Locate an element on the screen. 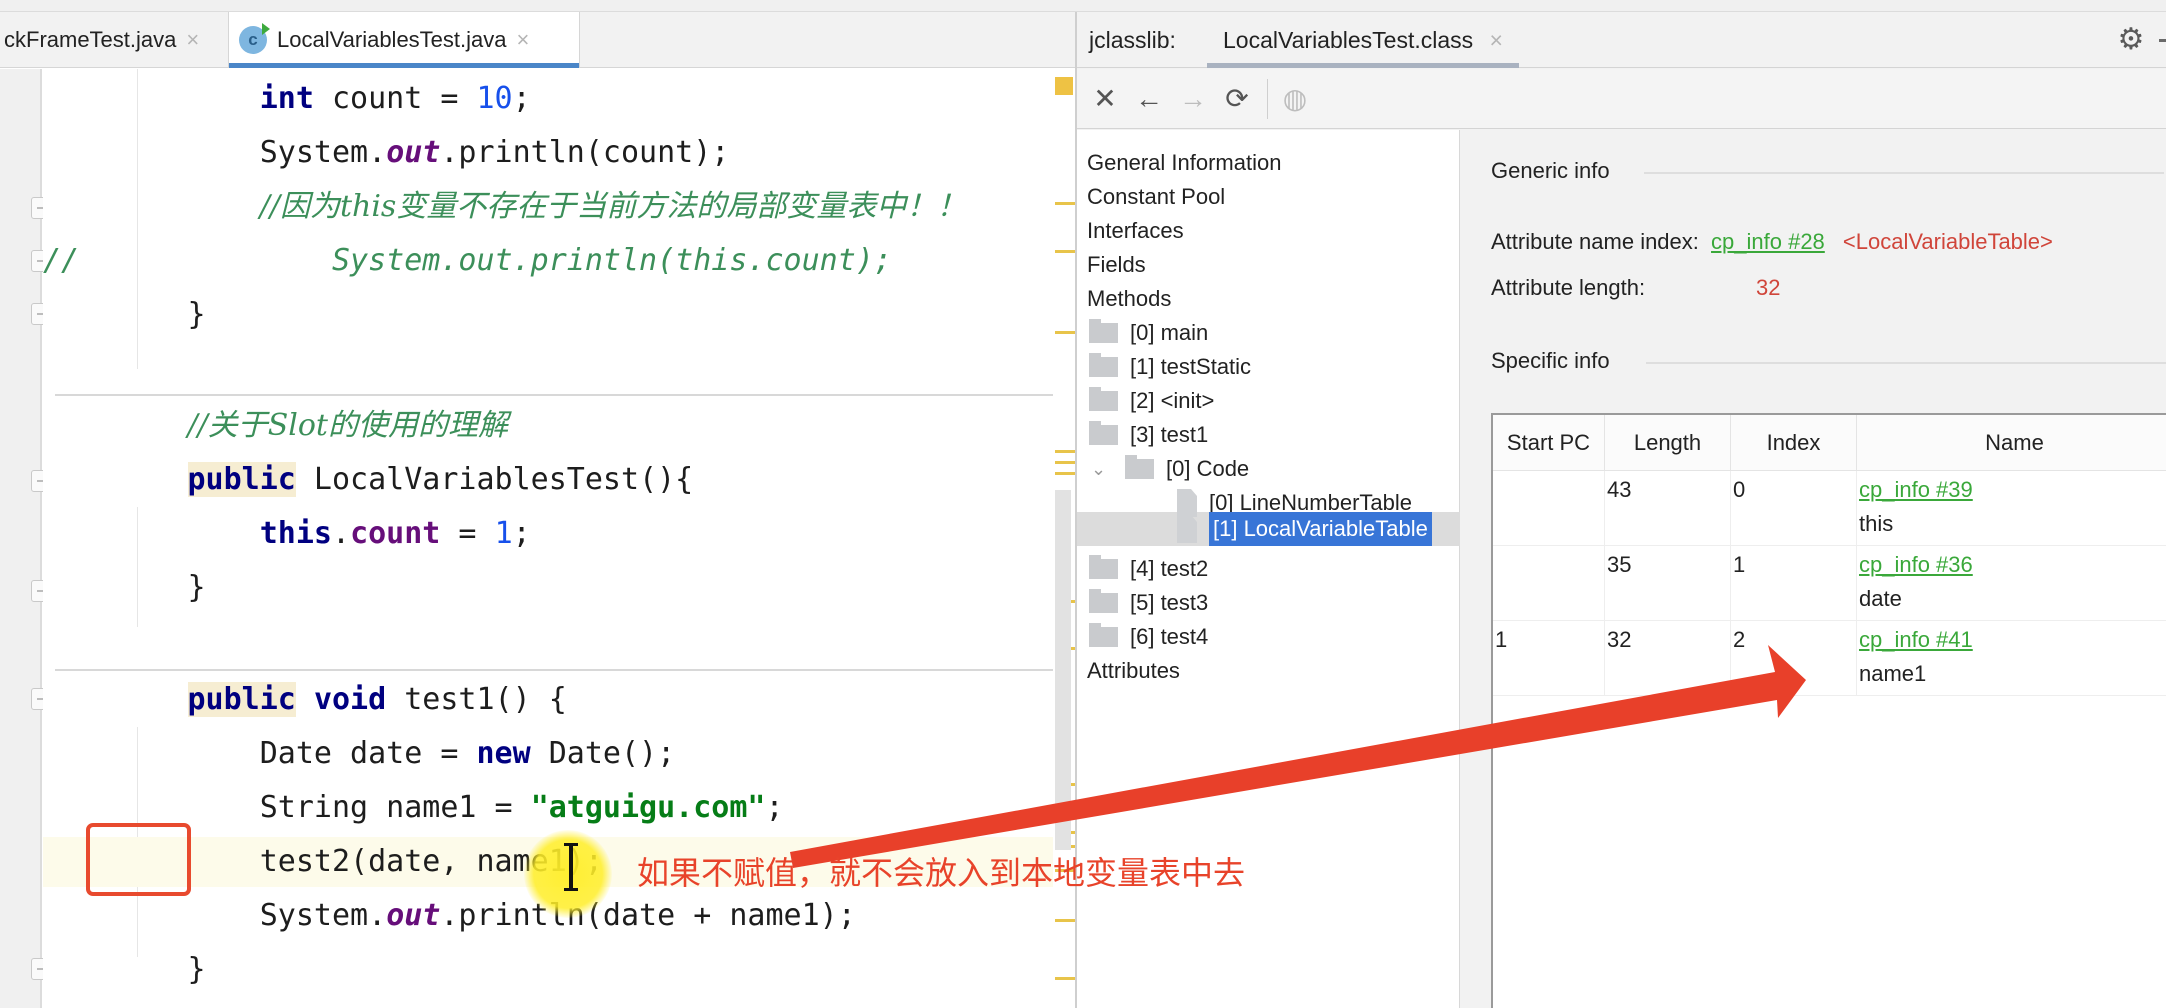  tab-localvariablestest: c LocalVariablesTest.java × is located at coordinates (404, 40).